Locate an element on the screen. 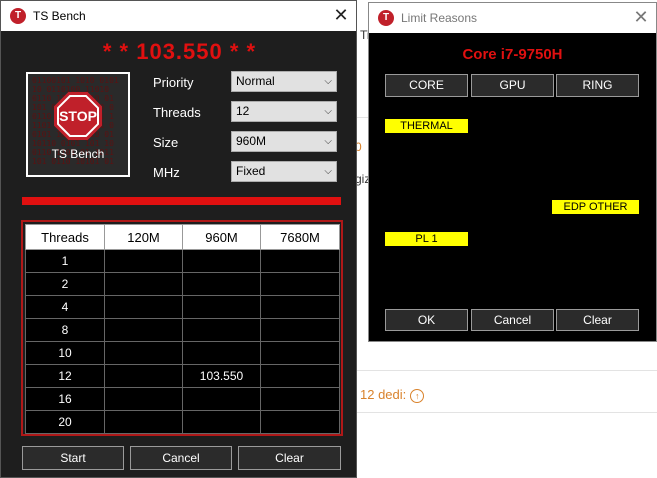 Image resolution: width=657 pixels, height=478 pixels. table-header-row: Threads 120M 960M 7680M is located at coordinates (182, 237).